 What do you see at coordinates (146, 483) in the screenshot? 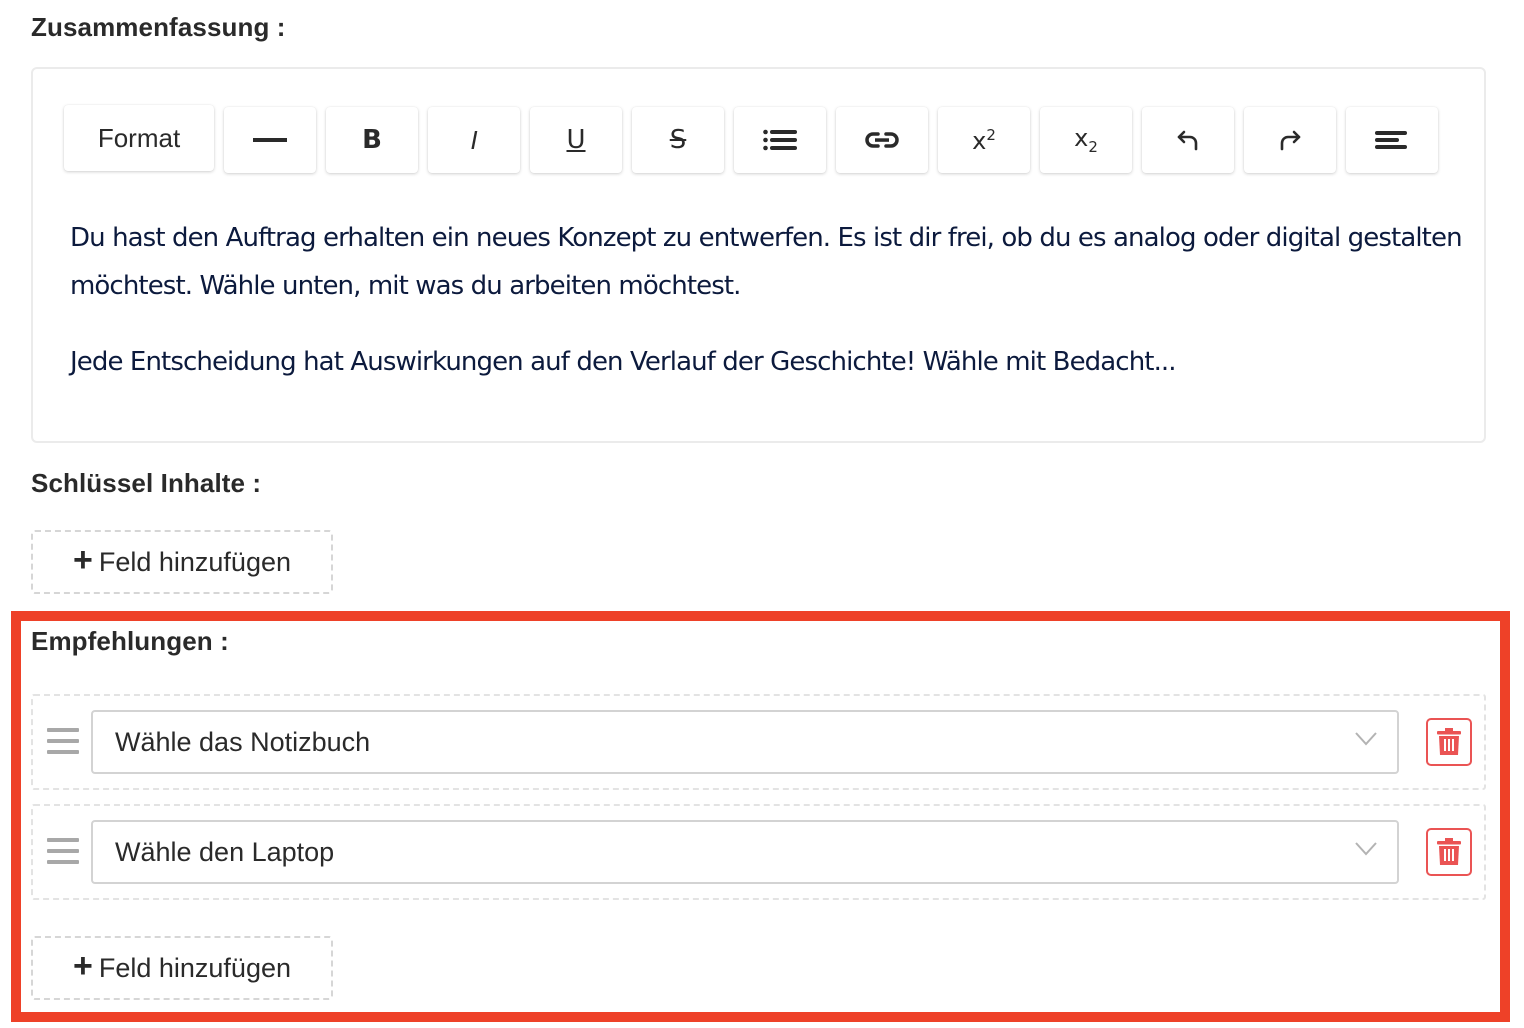
I see `key-contents-label: Schlüssel Inhalte :` at bounding box center [146, 483].